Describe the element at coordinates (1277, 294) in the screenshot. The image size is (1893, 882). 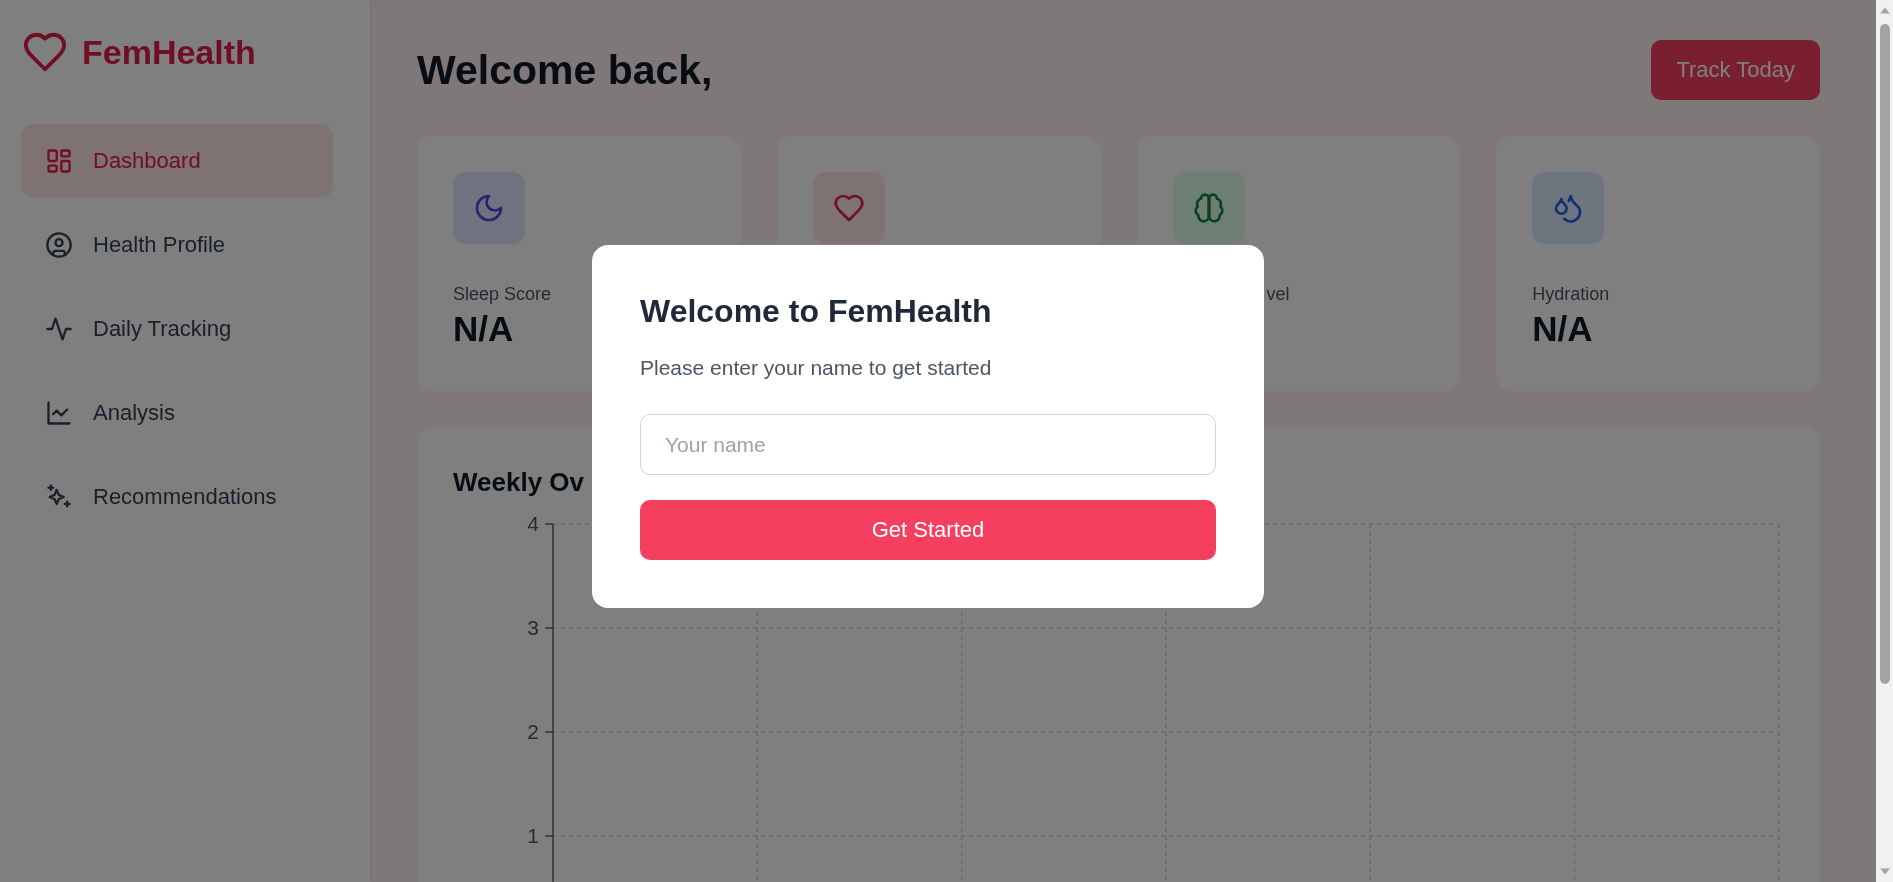
I see `stat-label: vel` at that location.